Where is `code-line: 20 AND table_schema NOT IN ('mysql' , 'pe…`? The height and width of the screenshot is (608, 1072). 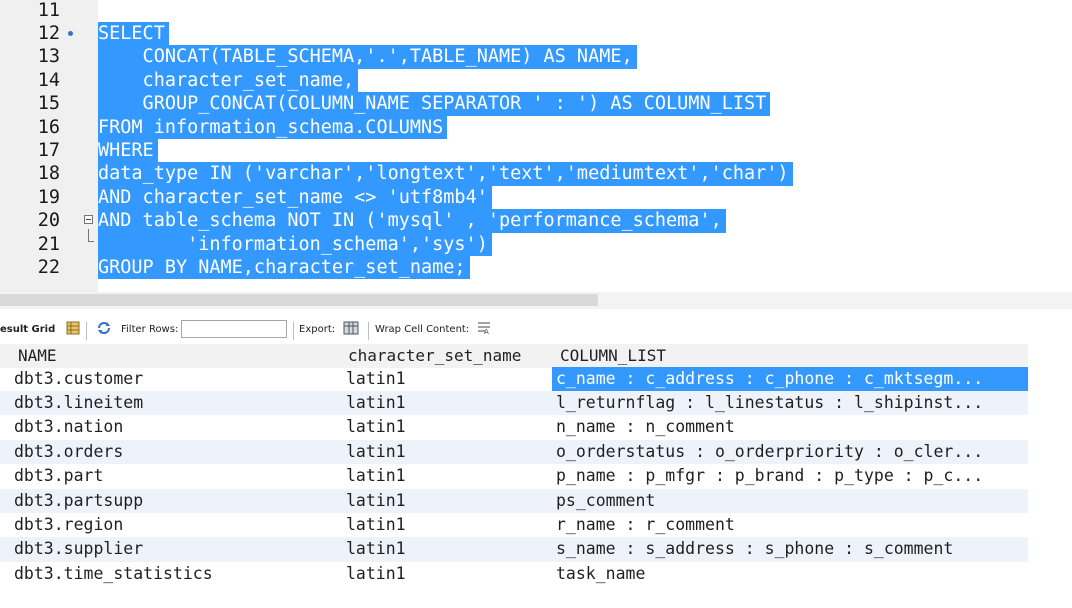
code-line: 20 AND table_schema NOT IN ('mysql' , 'pe… is located at coordinates (536, 221).